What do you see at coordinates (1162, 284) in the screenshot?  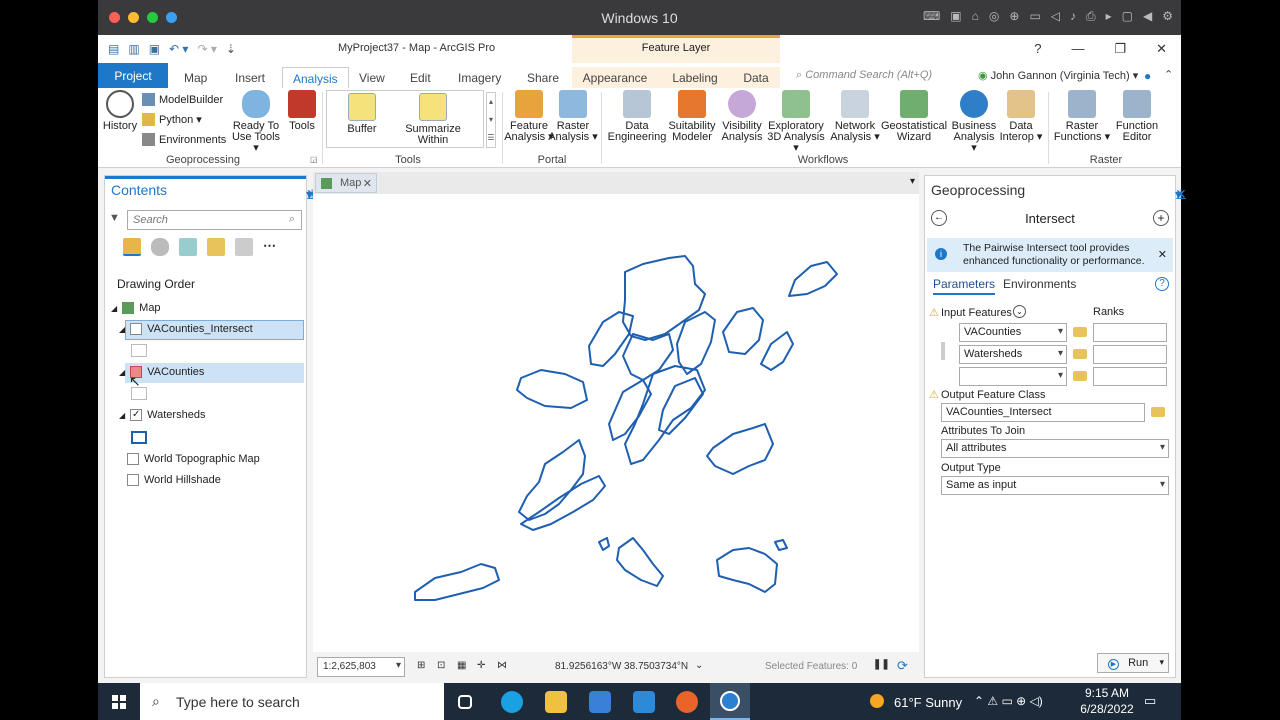 I see `help-icon: ?` at bounding box center [1162, 284].